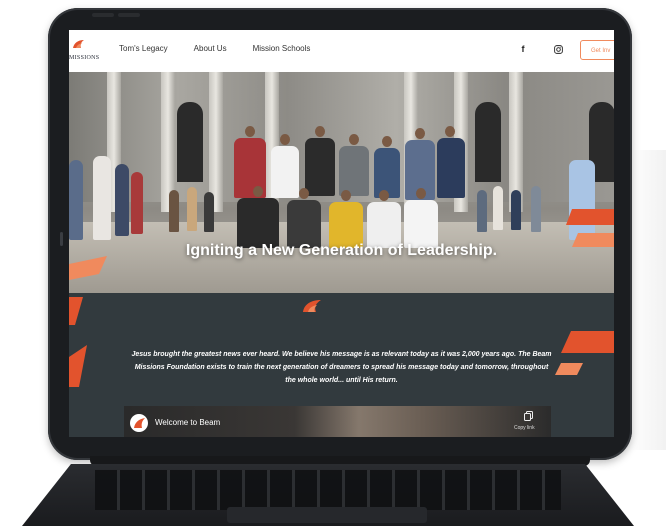 This screenshot has width=666, height=529. I want to click on nav-about-us: About Us, so click(210, 48).